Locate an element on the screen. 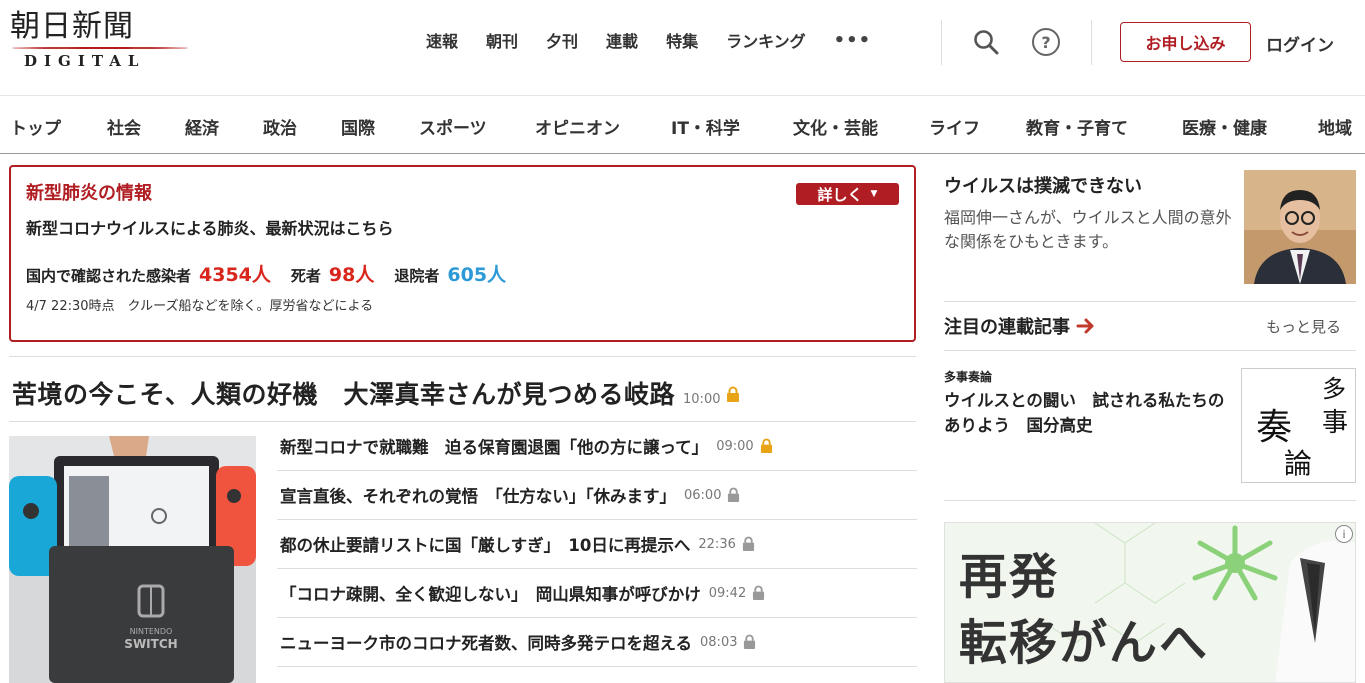 This screenshot has height=683, width=1365. see-more-link: もっと見る is located at coordinates (1303, 326).